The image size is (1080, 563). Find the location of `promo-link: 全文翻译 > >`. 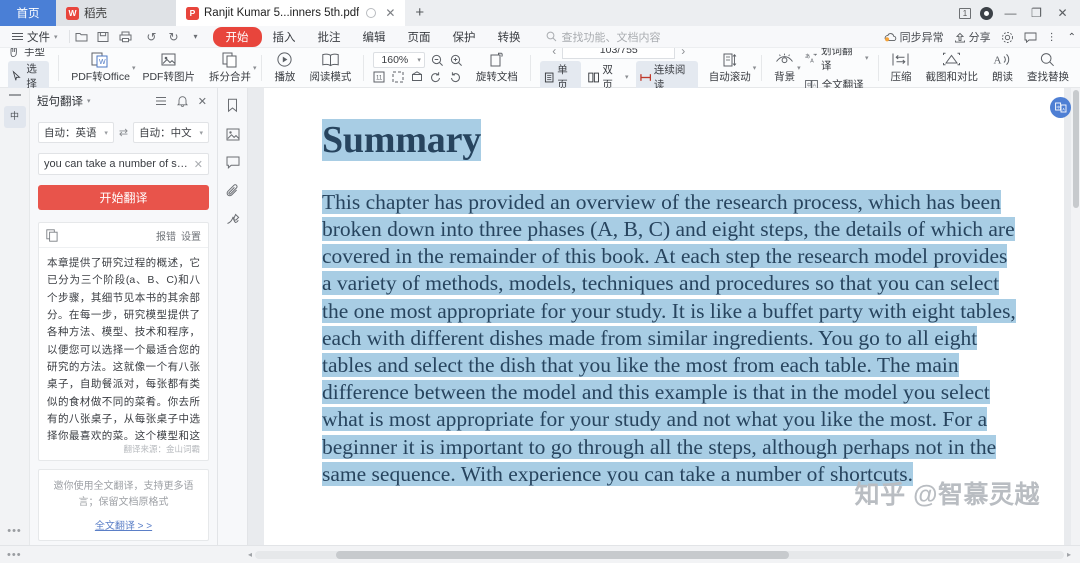

promo-link: 全文翻译 > > is located at coordinates (123, 524).